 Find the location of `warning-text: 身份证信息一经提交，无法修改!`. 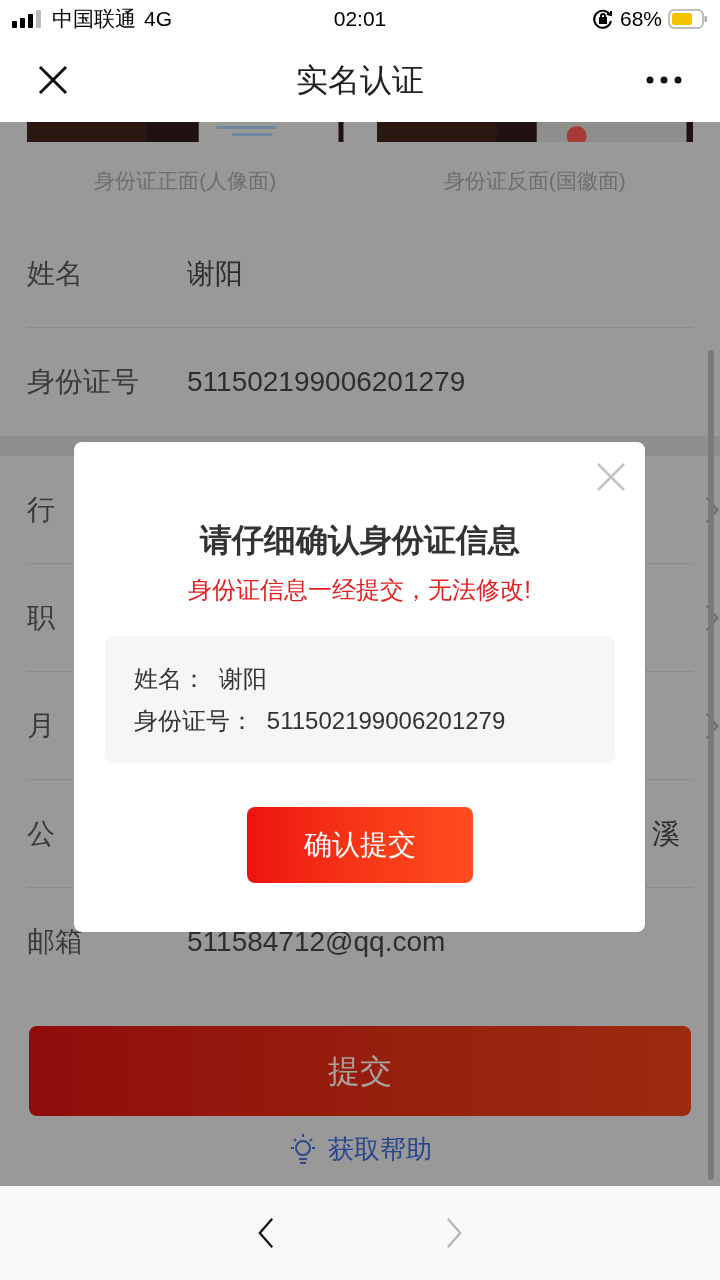

warning-text: 身份证信息一经提交，无法修改! is located at coordinates (359, 590).